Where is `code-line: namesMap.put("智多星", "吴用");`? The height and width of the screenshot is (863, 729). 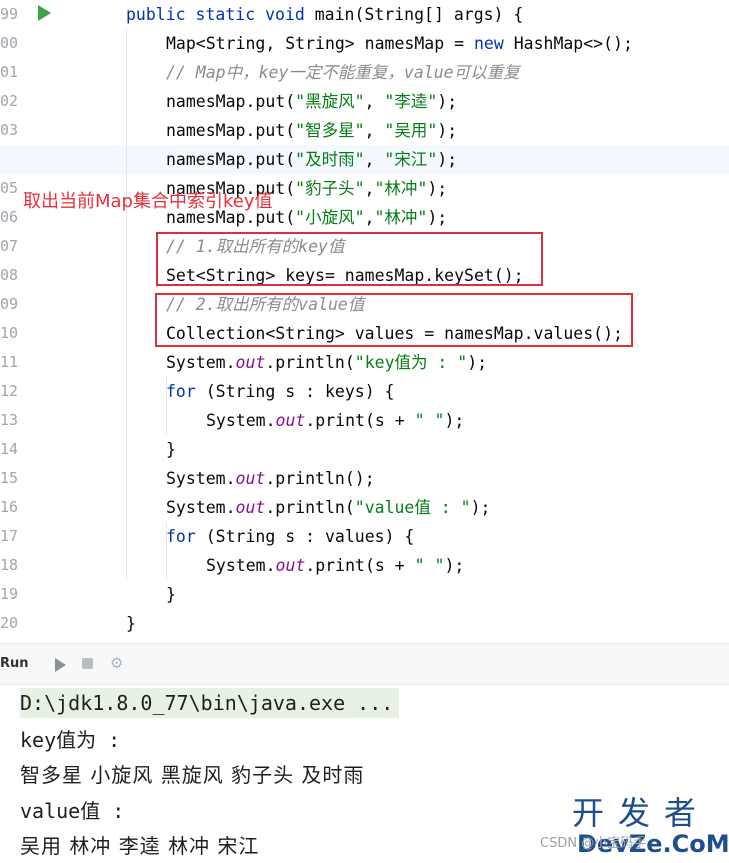 code-line: namesMap.put("智多星", "吴用"); is located at coordinates (364, 130).